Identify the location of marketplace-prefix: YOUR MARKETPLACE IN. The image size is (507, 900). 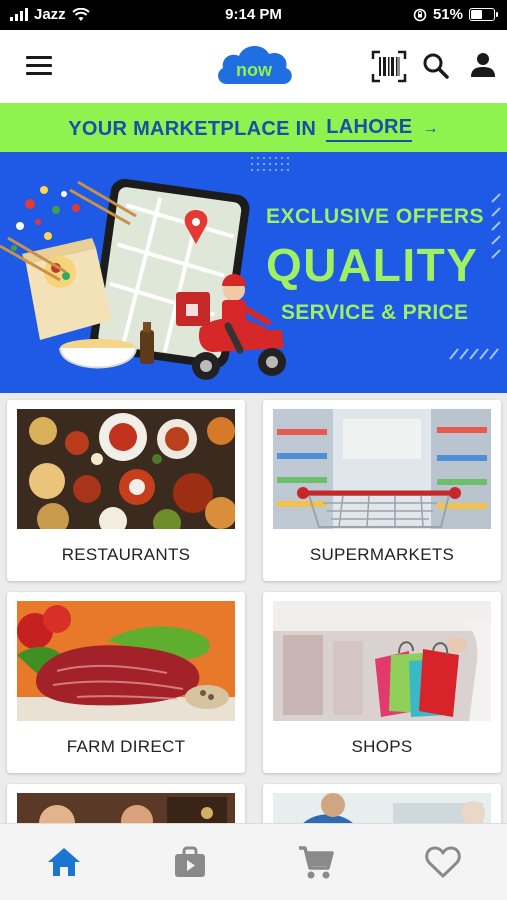
(192, 128).